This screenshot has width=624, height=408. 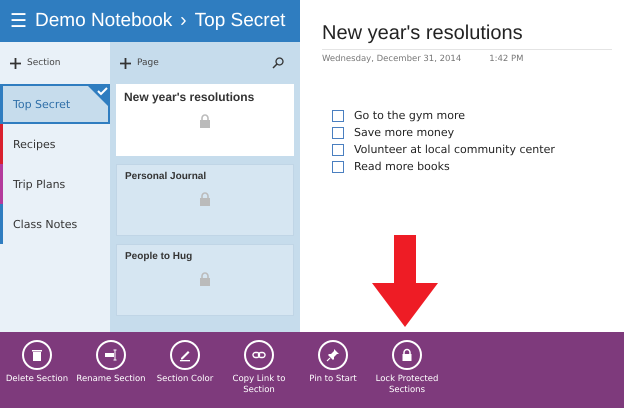 I want to click on app-bar-button: Rename Section, so click(x=111, y=374).